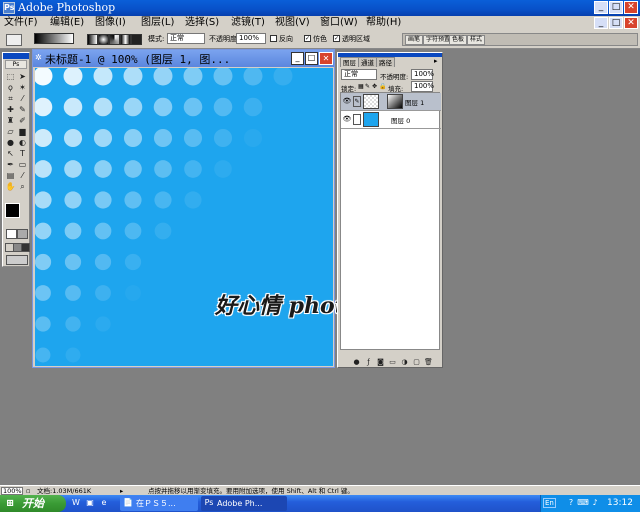 The image size is (640, 512). What do you see at coordinates (391, 102) in the screenshot?
I see `layer-row-1: 👁 ✎ 图层 1` at bounding box center [391, 102].